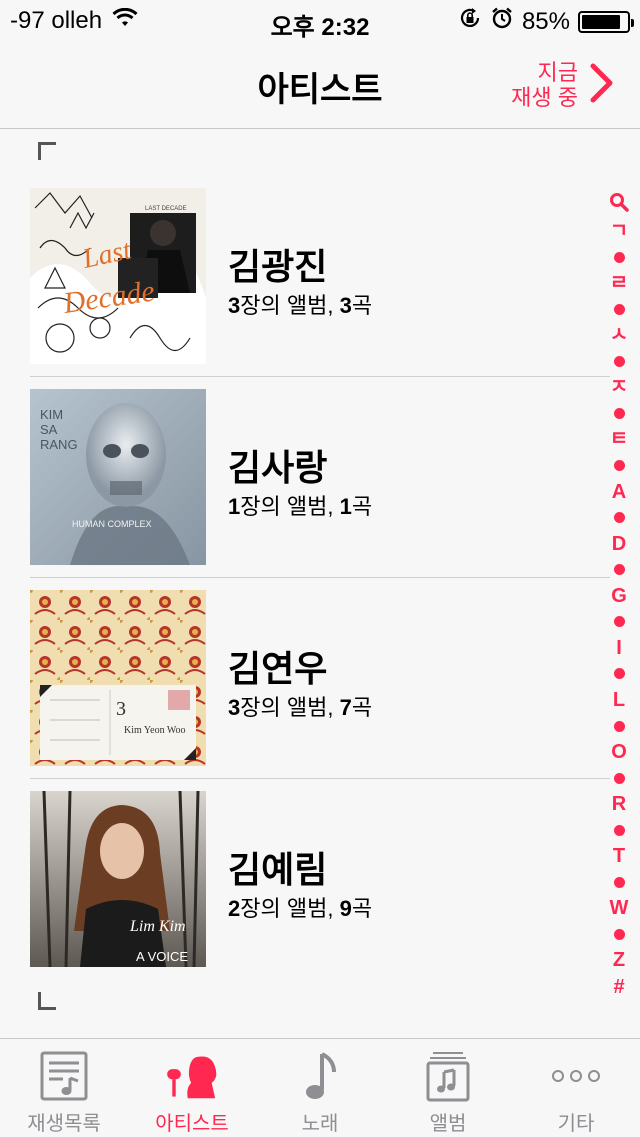 Image resolution: width=640 pixels, height=1137 pixels. What do you see at coordinates (121, 709) in the screenshot?
I see `svg-text: 3` at bounding box center [121, 709].